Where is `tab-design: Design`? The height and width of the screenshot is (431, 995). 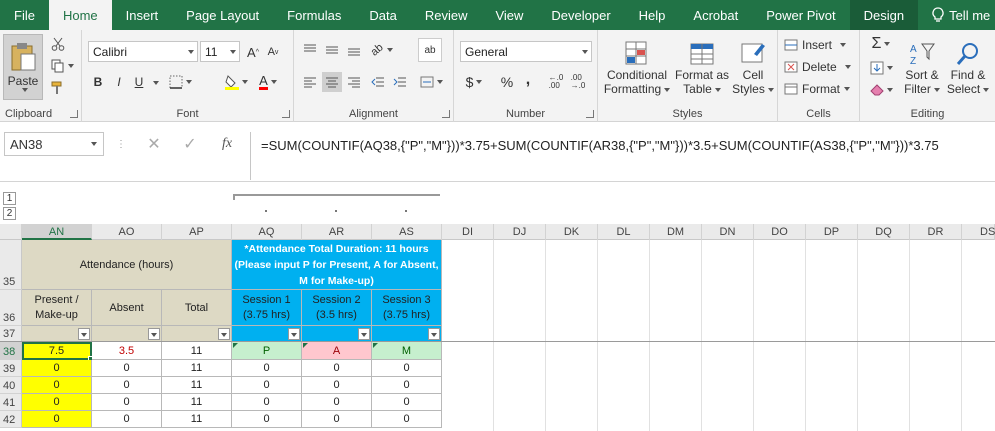
tab-design: Design is located at coordinates (884, 15).